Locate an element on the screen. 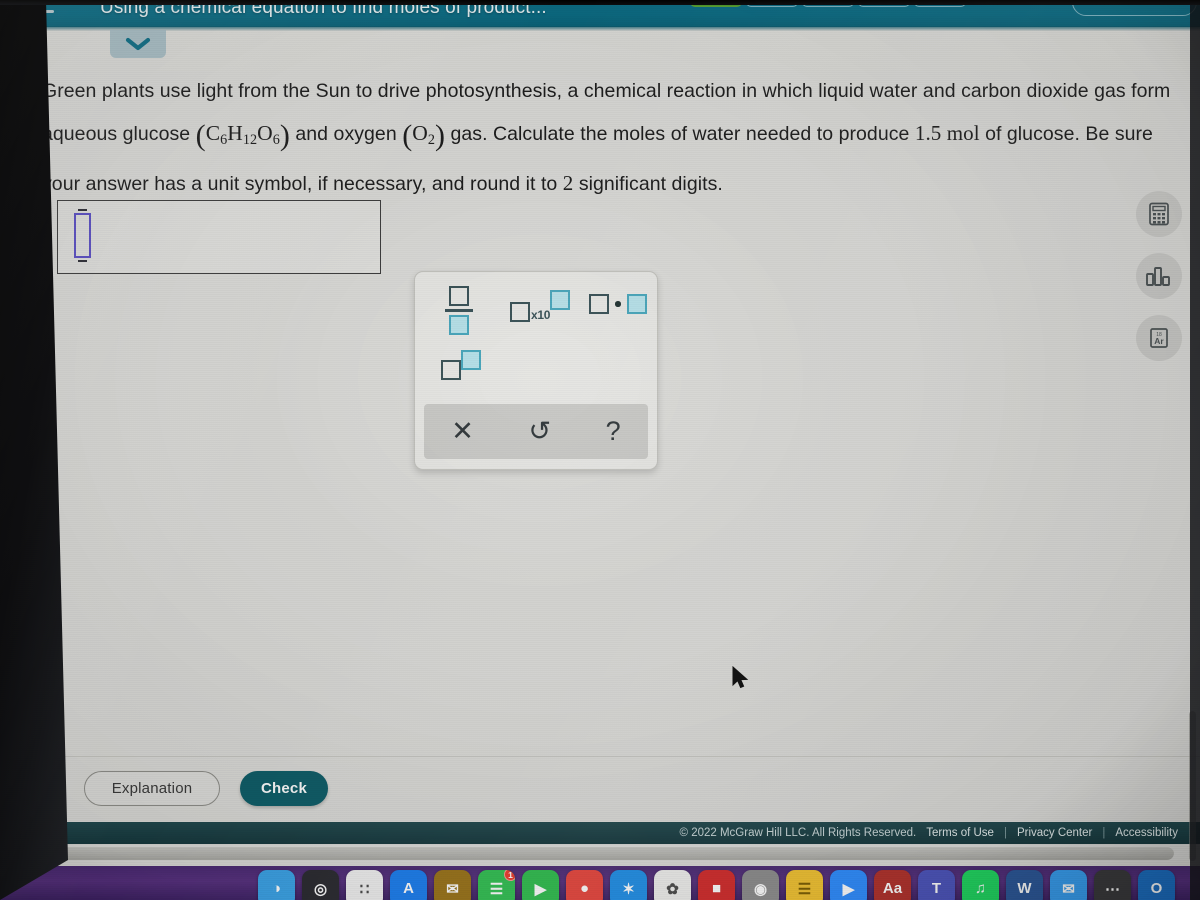  laptop-bezel-right is located at coordinates (1195, 450).